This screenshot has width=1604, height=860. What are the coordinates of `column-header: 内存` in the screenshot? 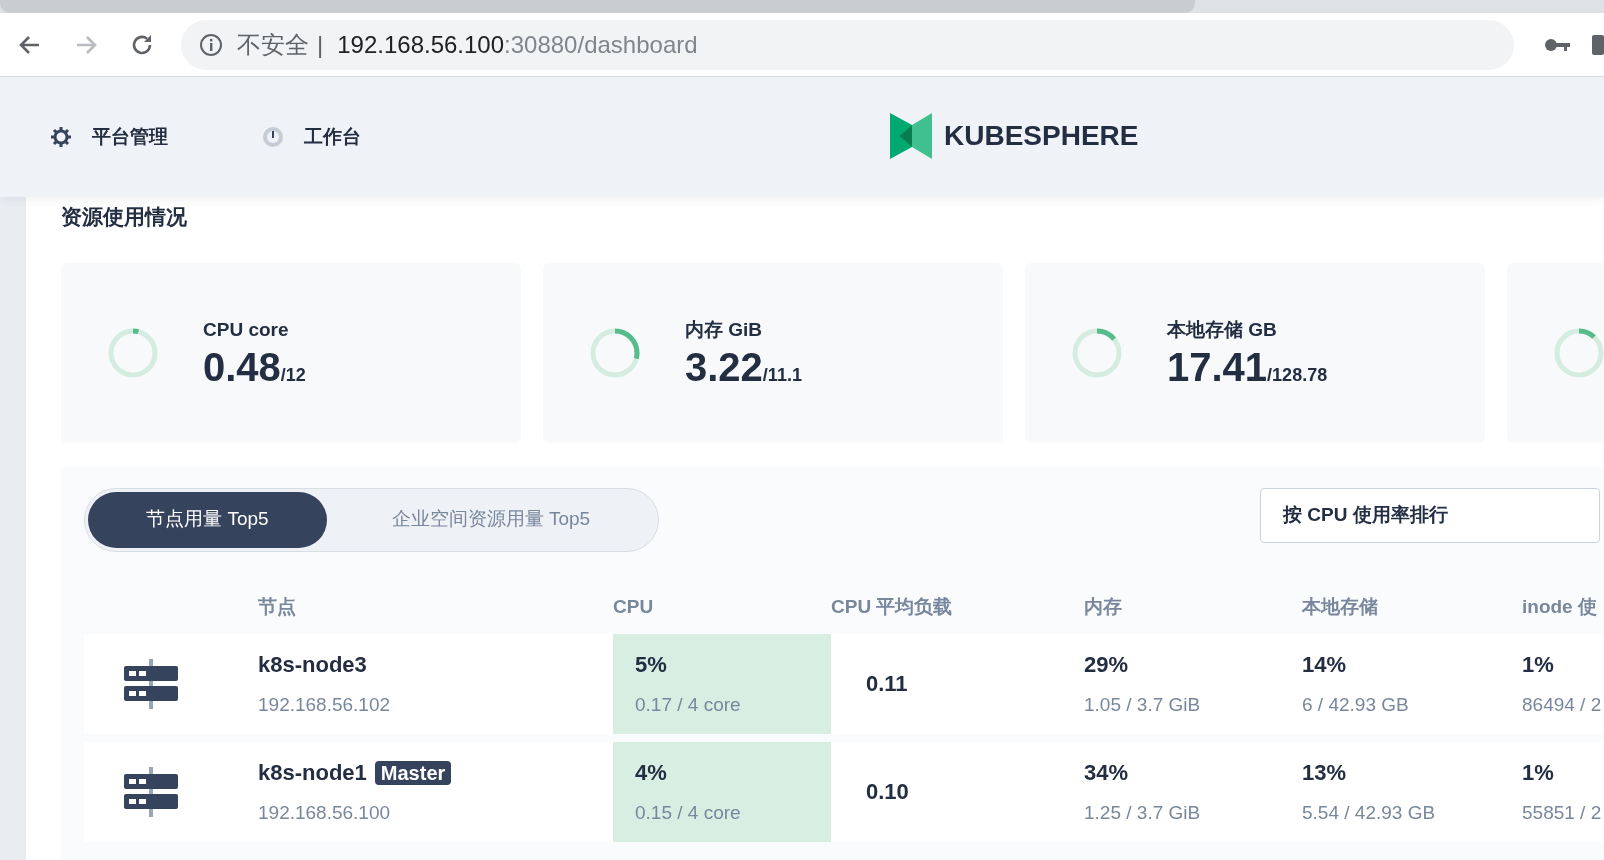 It's located at (1103, 607).